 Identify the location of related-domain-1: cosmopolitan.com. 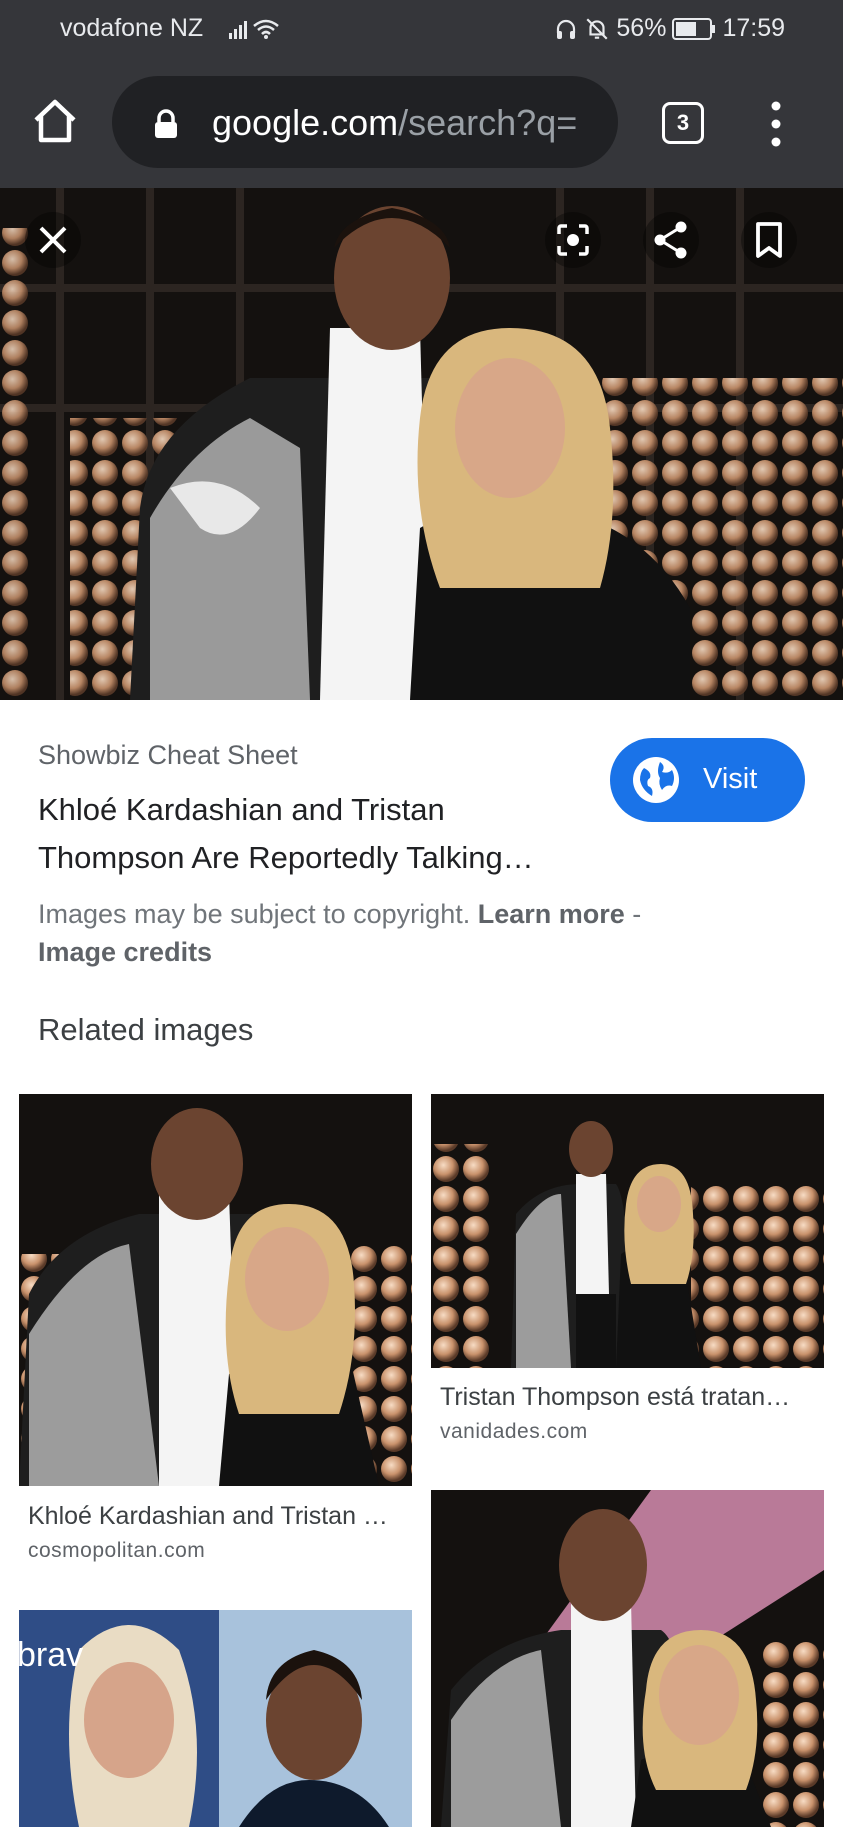
(117, 1550).